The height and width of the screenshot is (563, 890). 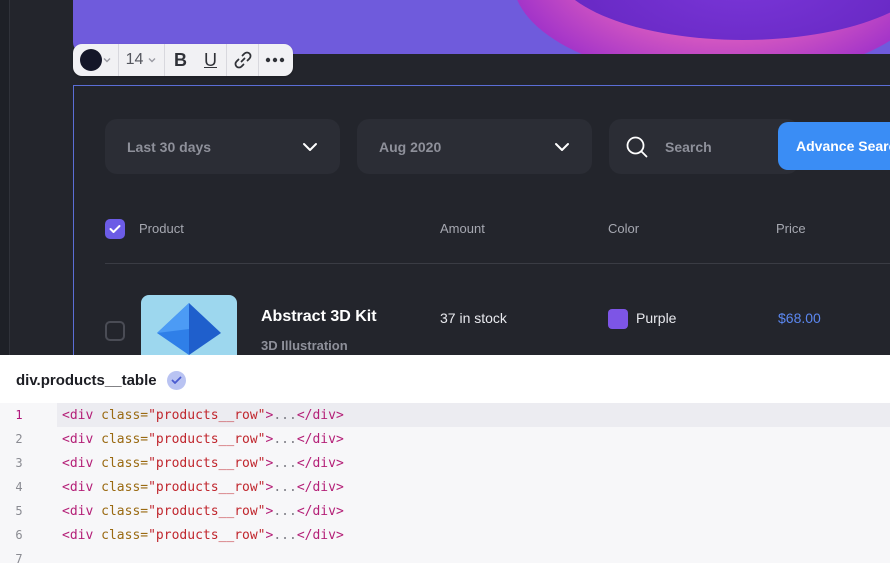 What do you see at coordinates (19, 415) in the screenshot?
I see `line-number: 1` at bounding box center [19, 415].